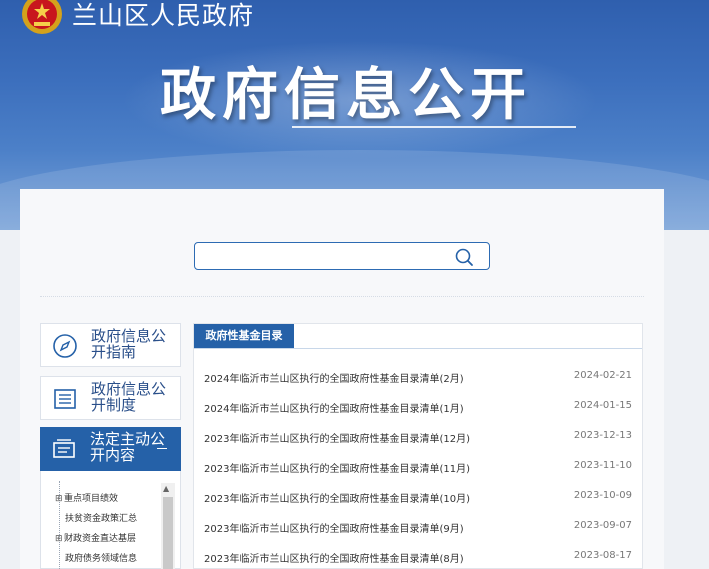 The height and width of the screenshot is (569, 709). I want to click on list-item-date: 2023-08-17, so click(602, 555).